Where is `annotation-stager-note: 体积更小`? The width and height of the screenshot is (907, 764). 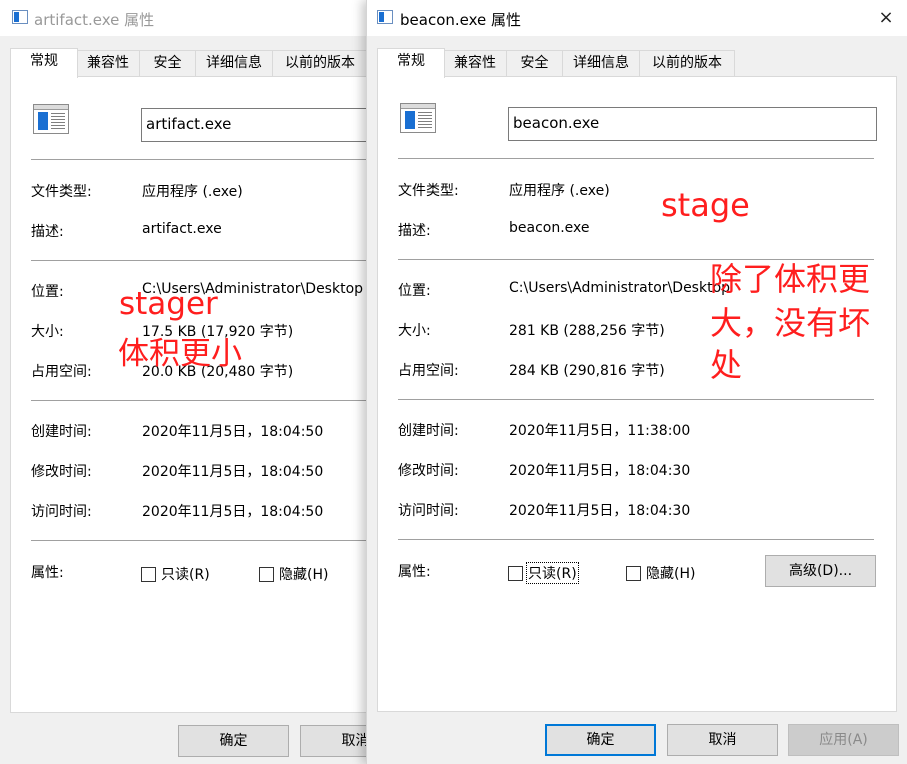 annotation-stager-note: 体积更小 is located at coordinates (180, 354).